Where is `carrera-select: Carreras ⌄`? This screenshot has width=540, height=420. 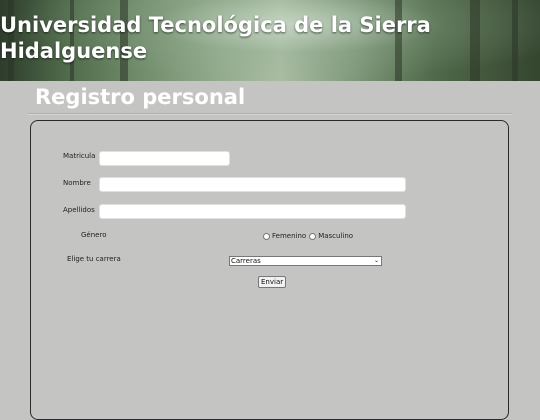
carrera-select: Carreras ⌄ is located at coordinates (305, 261).